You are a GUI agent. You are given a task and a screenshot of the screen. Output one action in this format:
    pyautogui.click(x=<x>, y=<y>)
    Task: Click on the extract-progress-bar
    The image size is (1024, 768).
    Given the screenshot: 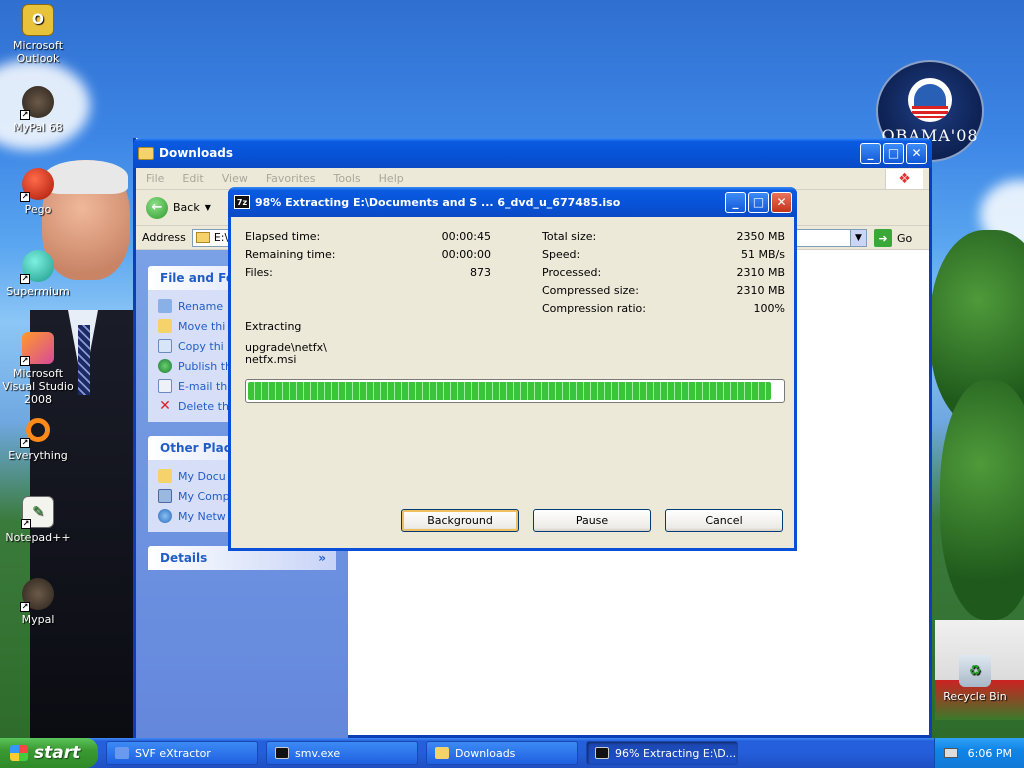 What is the action you would take?
    pyautogui.click(x=515, y=391)
    